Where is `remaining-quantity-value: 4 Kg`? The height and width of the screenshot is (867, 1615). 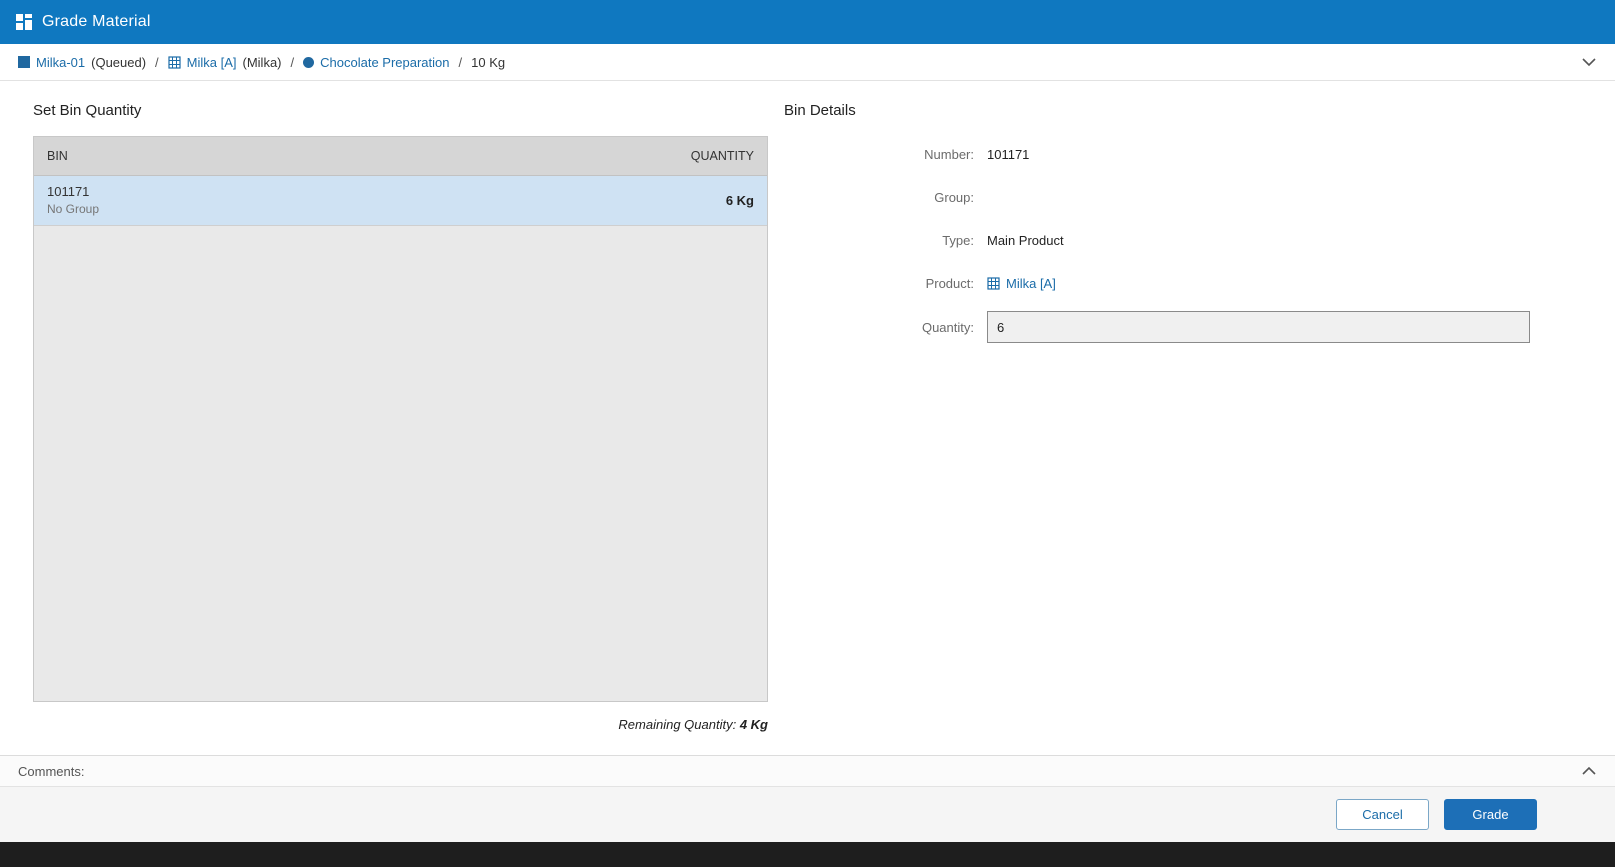 remaining-quantity-value: 4 Kg is located at coordinates (753, 724).